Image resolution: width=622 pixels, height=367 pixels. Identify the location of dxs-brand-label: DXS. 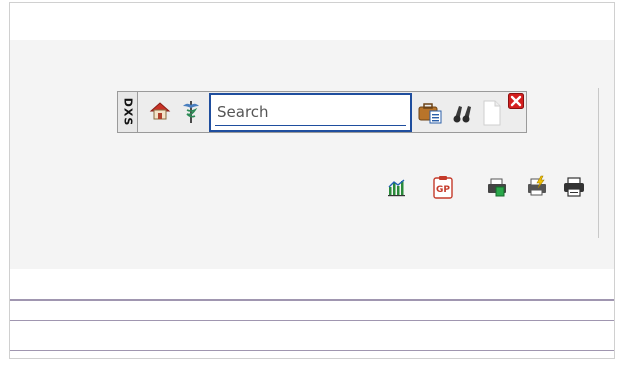
(127, 112).